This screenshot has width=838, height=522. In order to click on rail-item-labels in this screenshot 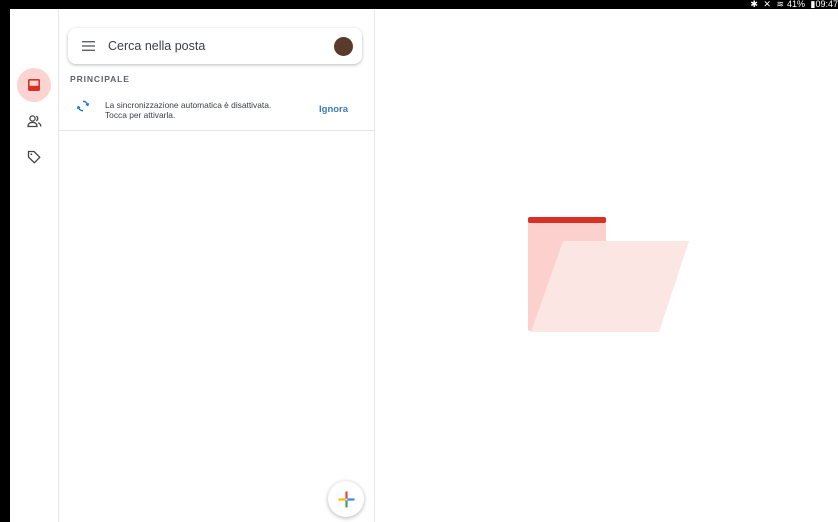, I will do `click(34, 157)`.